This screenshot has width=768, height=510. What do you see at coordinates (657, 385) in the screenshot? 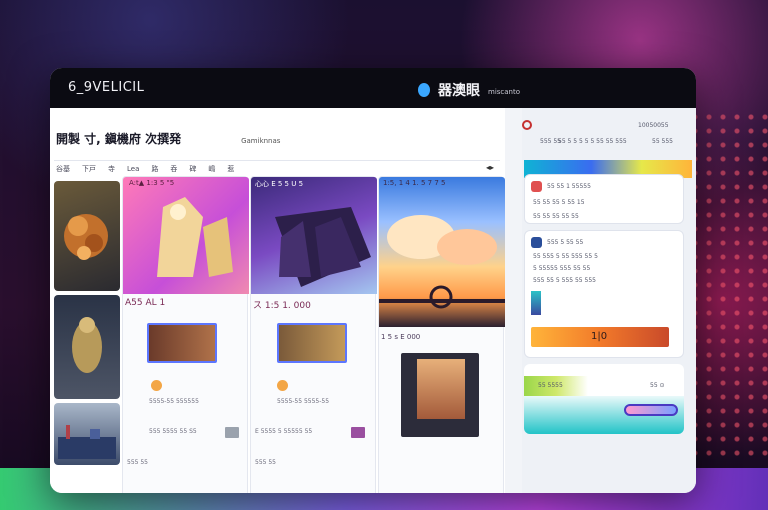
I see `sidebar-label: 55 ⊙` at bounding box center [657, 385].